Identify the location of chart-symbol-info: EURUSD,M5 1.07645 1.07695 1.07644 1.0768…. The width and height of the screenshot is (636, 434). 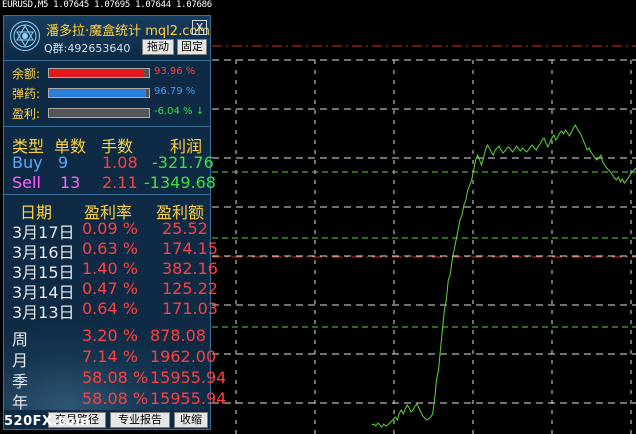
(107, 5).